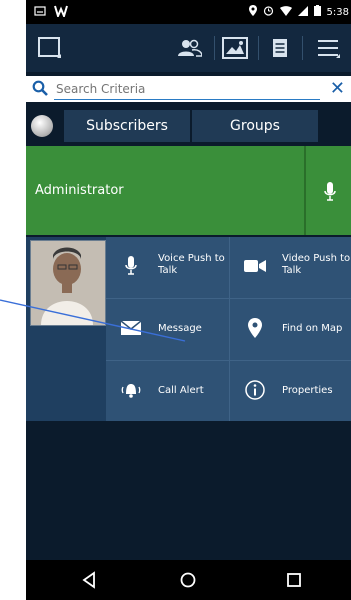 The width and height of the screenshot is (351, 600). I want to click on location-icon, so click(252, 12).